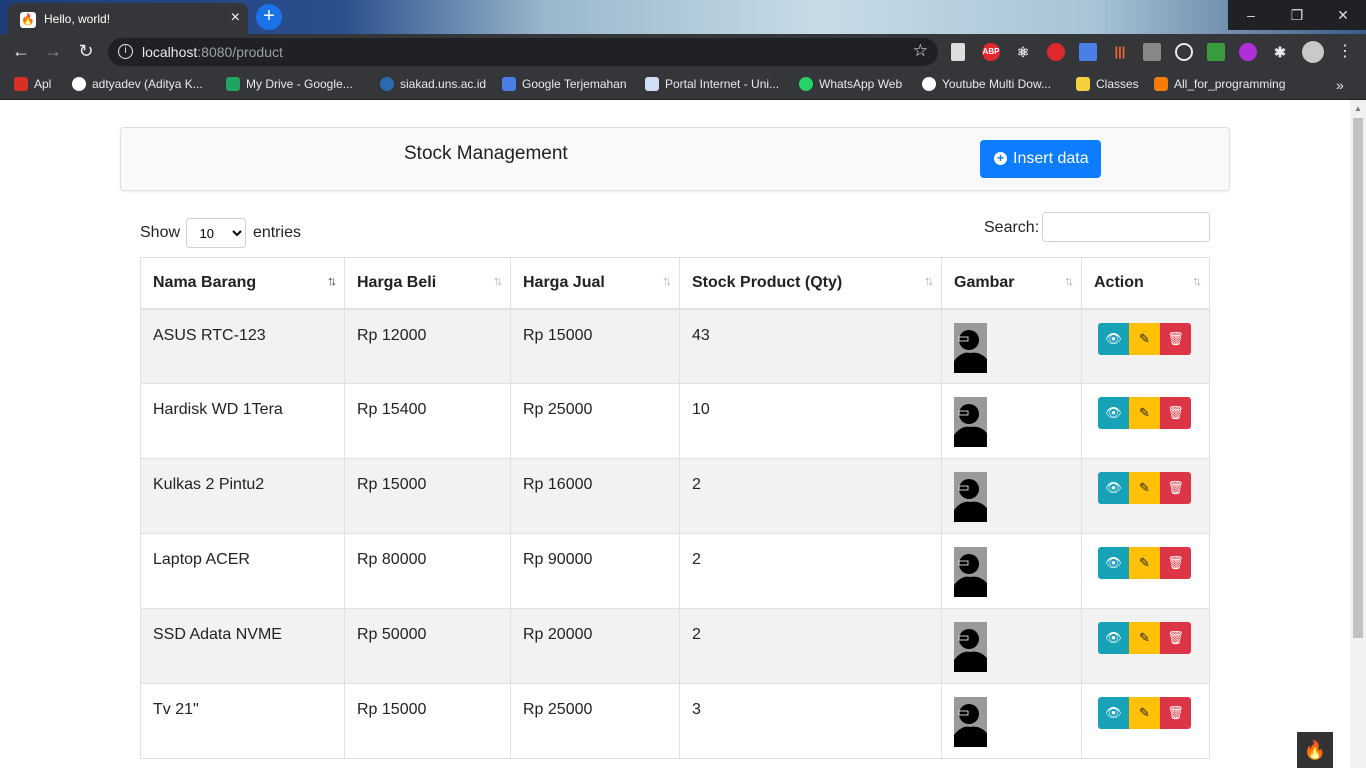 Image resolution: width=1366 pixels, height=768 pixels. I want to click on cell-stock: 2, so click(810, 571).